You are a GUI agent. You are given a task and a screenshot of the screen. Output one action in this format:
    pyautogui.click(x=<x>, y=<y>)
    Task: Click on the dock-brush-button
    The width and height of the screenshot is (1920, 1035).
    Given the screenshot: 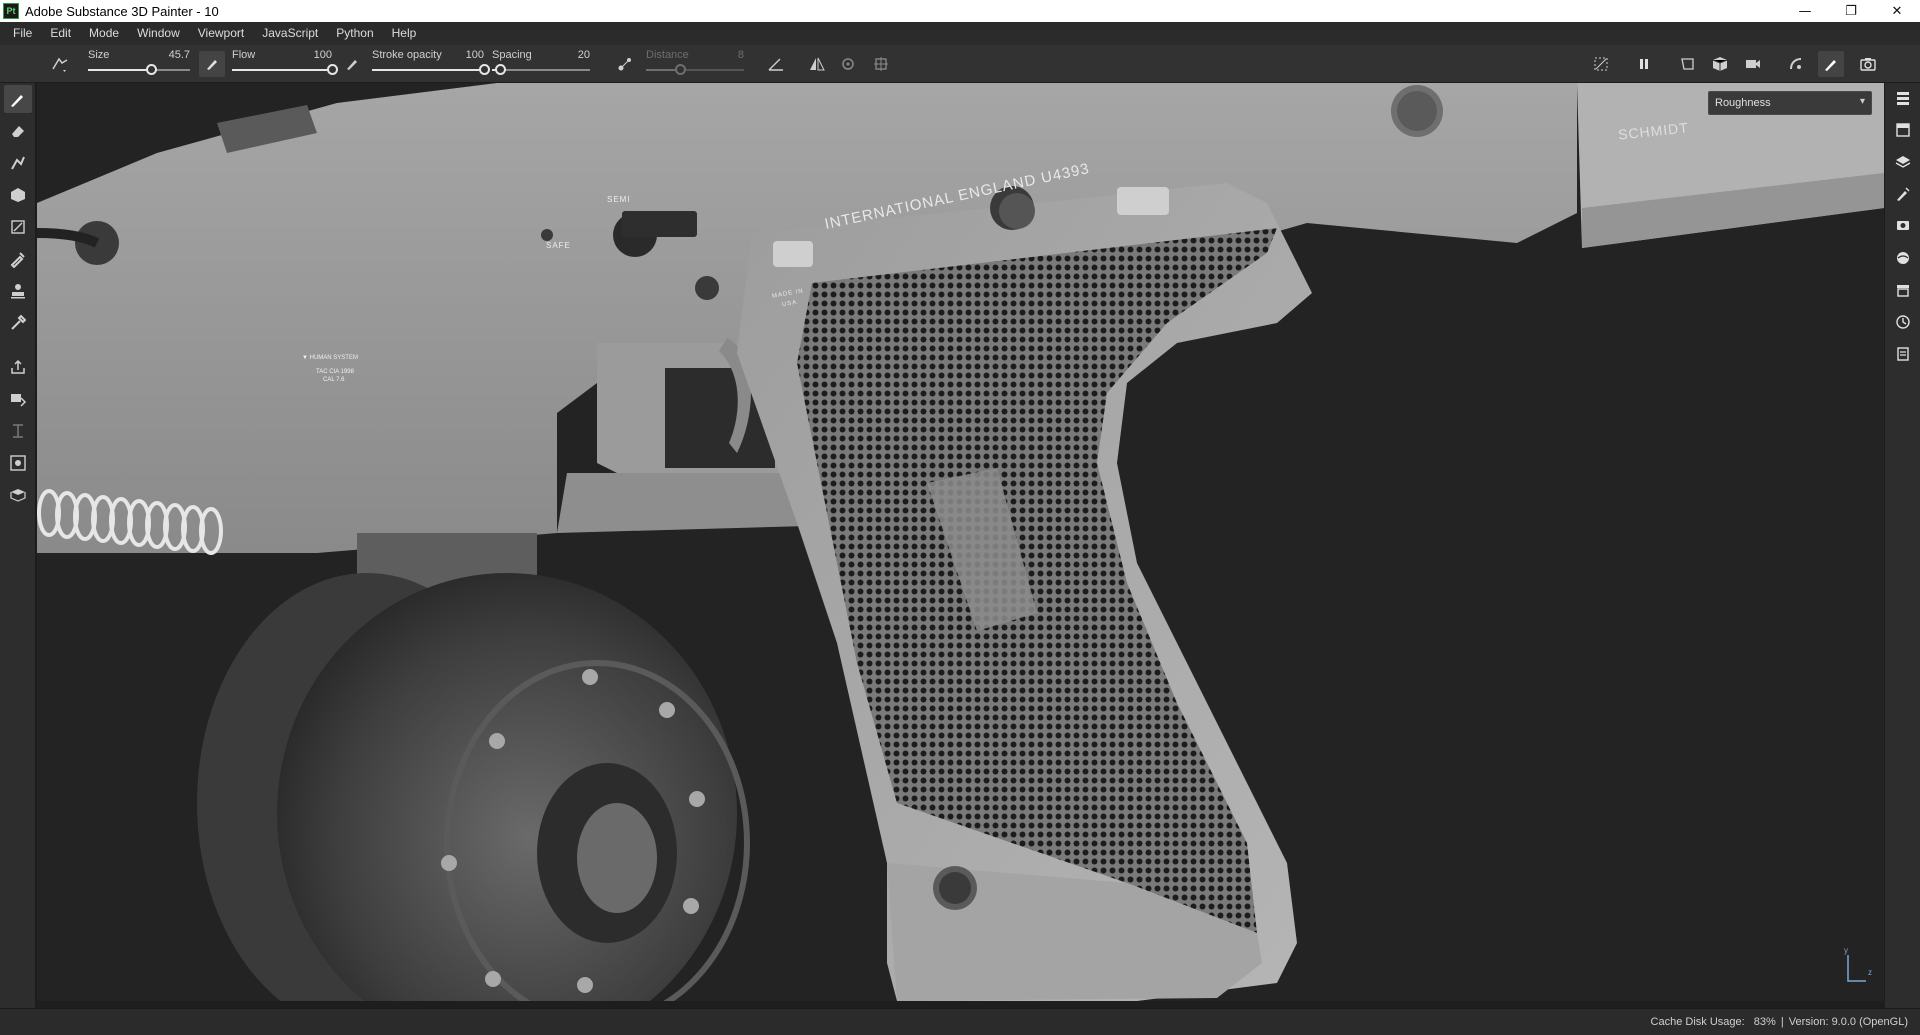 What is the action you would take?
    pyautogui.click(x=1903, y=194)
    